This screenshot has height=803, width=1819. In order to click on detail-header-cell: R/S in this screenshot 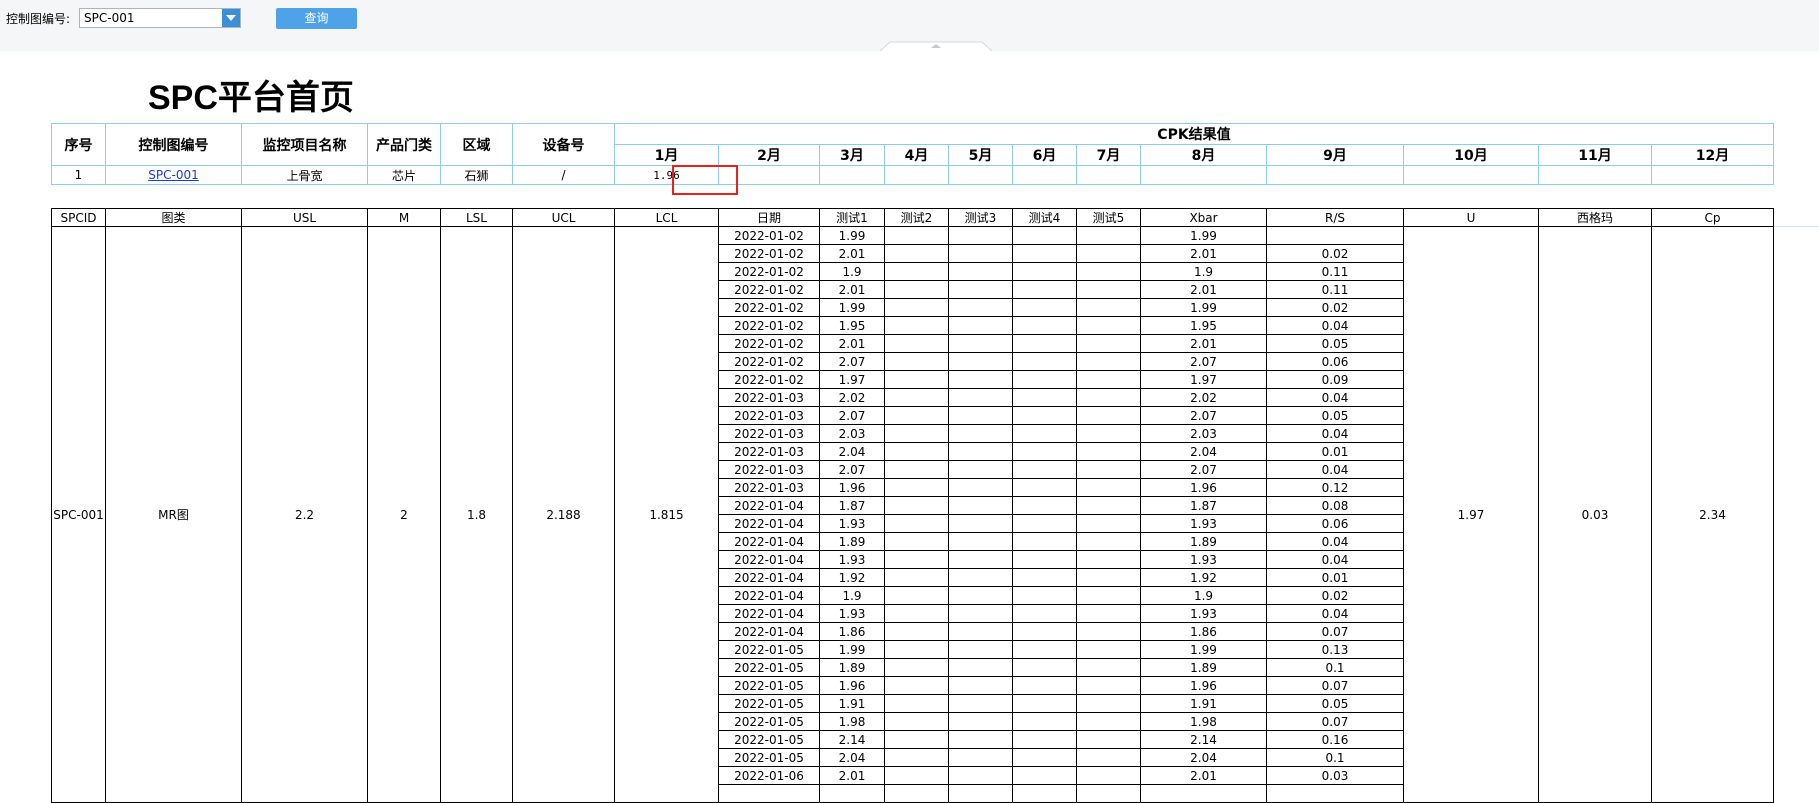, I will do `click(1335, 217)`.